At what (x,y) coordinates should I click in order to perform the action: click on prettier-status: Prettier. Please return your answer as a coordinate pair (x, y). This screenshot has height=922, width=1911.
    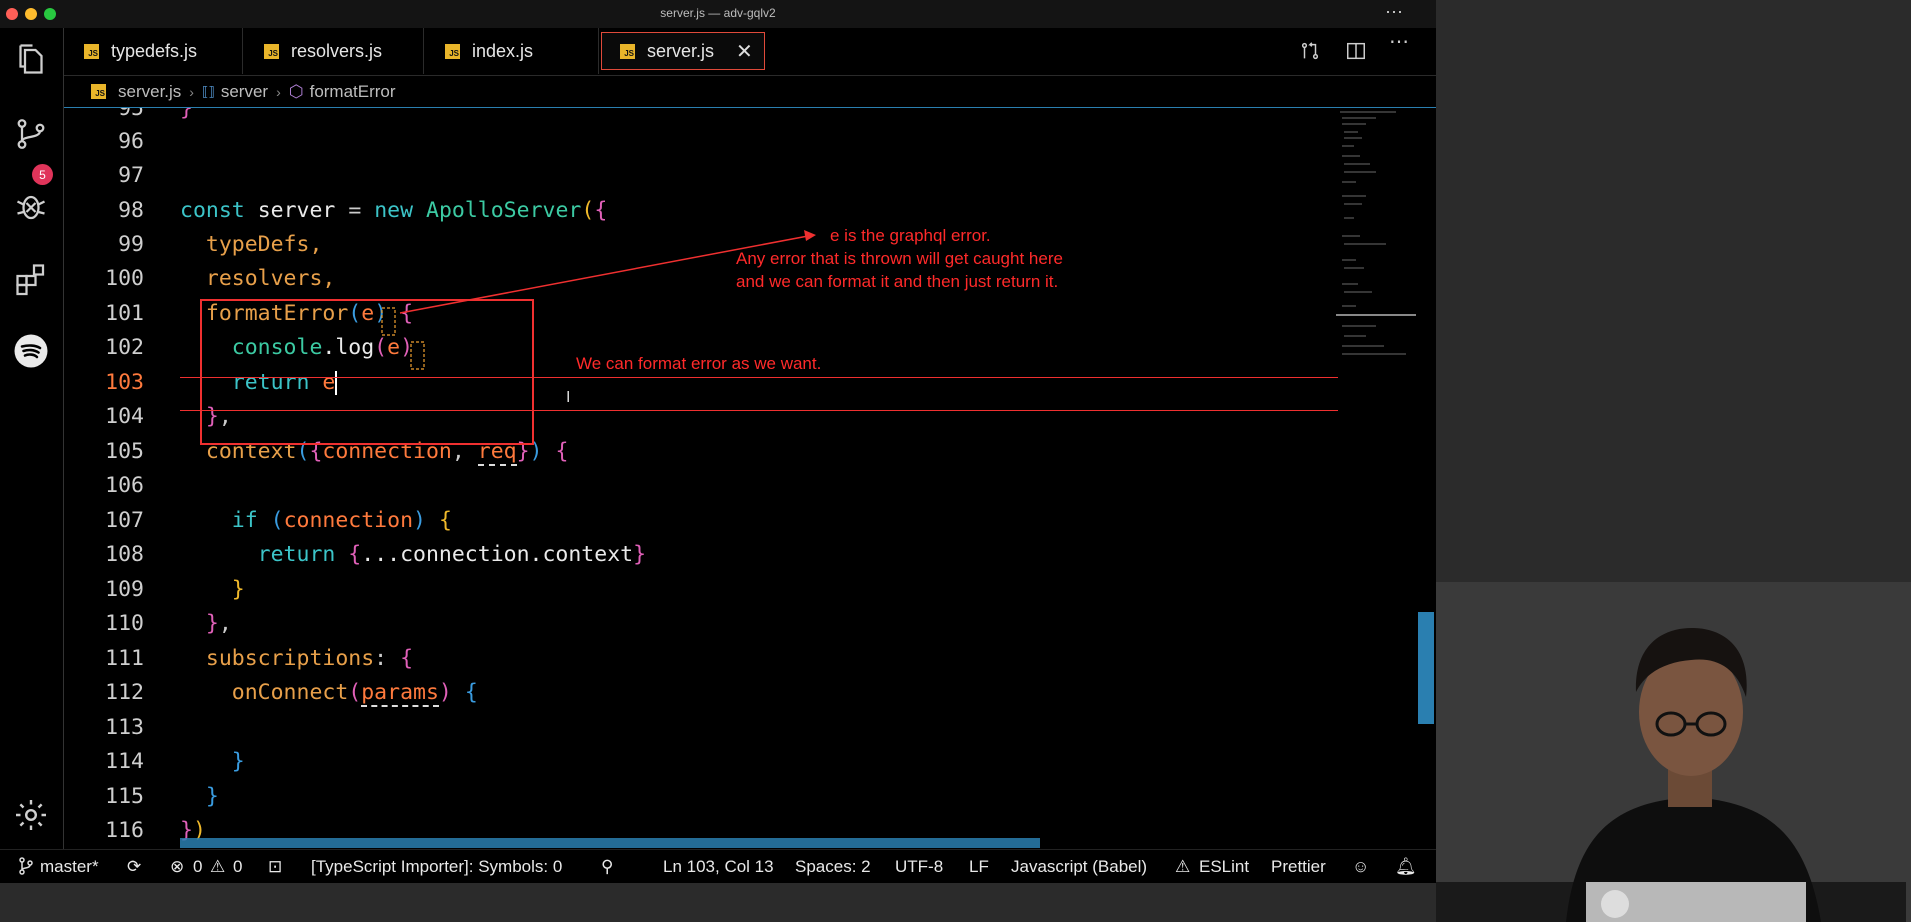
    Looking at the image, I should click on (1298, 867).